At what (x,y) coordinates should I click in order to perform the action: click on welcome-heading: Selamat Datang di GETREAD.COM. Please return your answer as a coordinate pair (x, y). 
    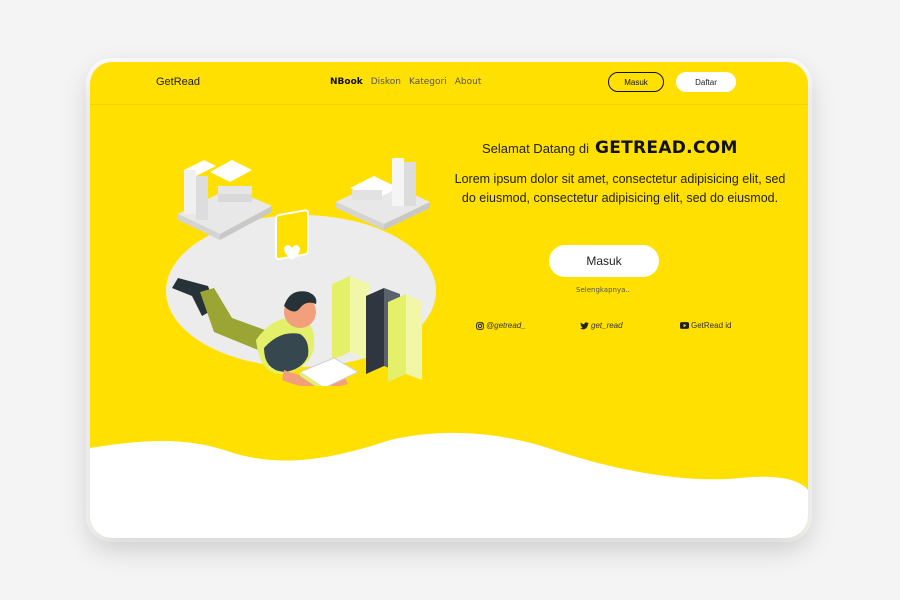
    Looking at the image, I should click on (610, 148).